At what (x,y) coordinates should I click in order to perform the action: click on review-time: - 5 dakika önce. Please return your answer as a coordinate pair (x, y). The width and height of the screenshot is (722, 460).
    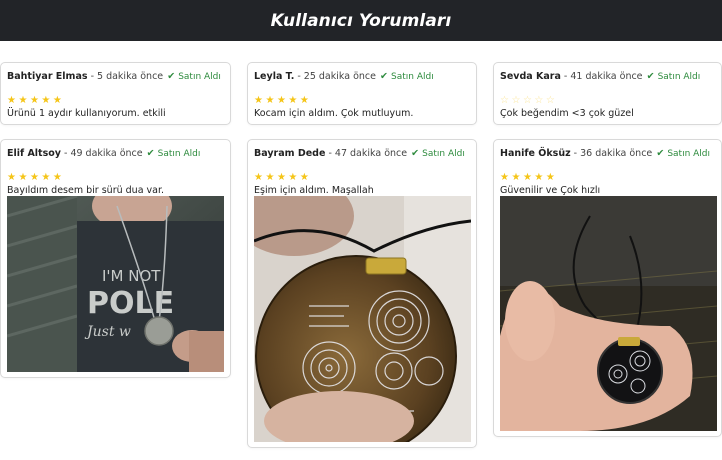
    Looking at the image, I should click on (127, 76).